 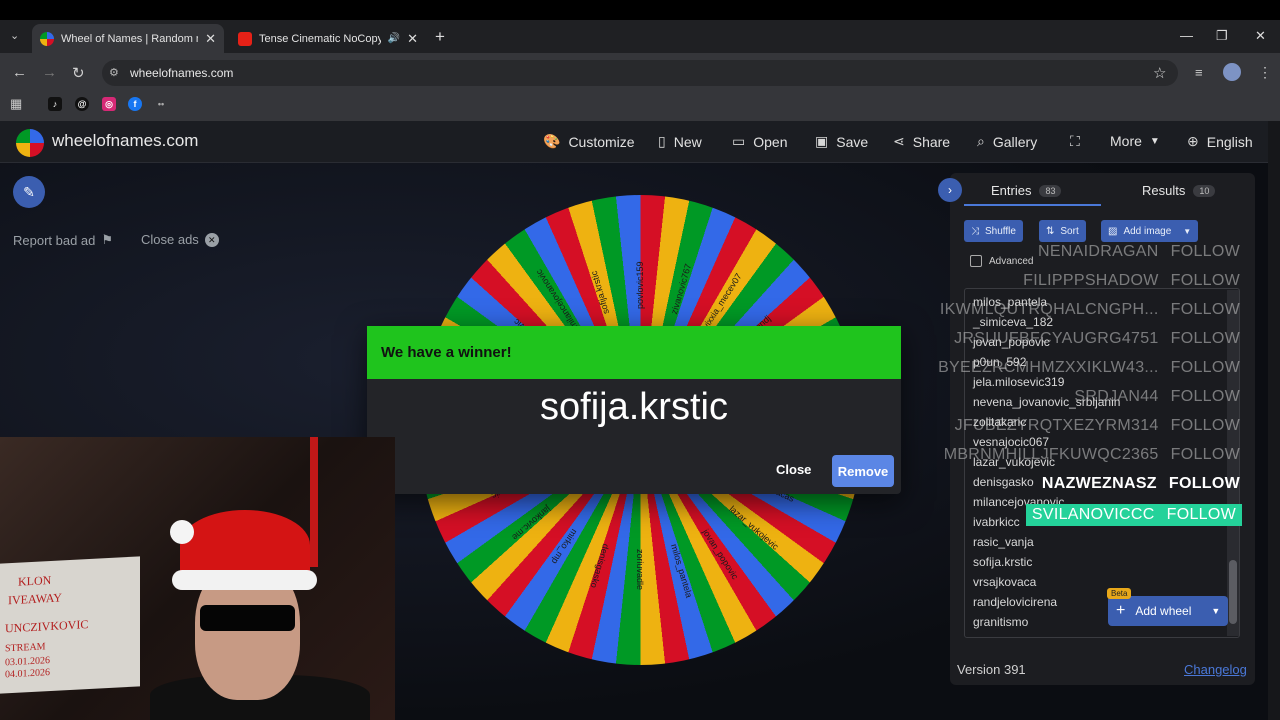 I want to click on board-scribble: UNCZIVKOVIC, so click(x=47, y=626).